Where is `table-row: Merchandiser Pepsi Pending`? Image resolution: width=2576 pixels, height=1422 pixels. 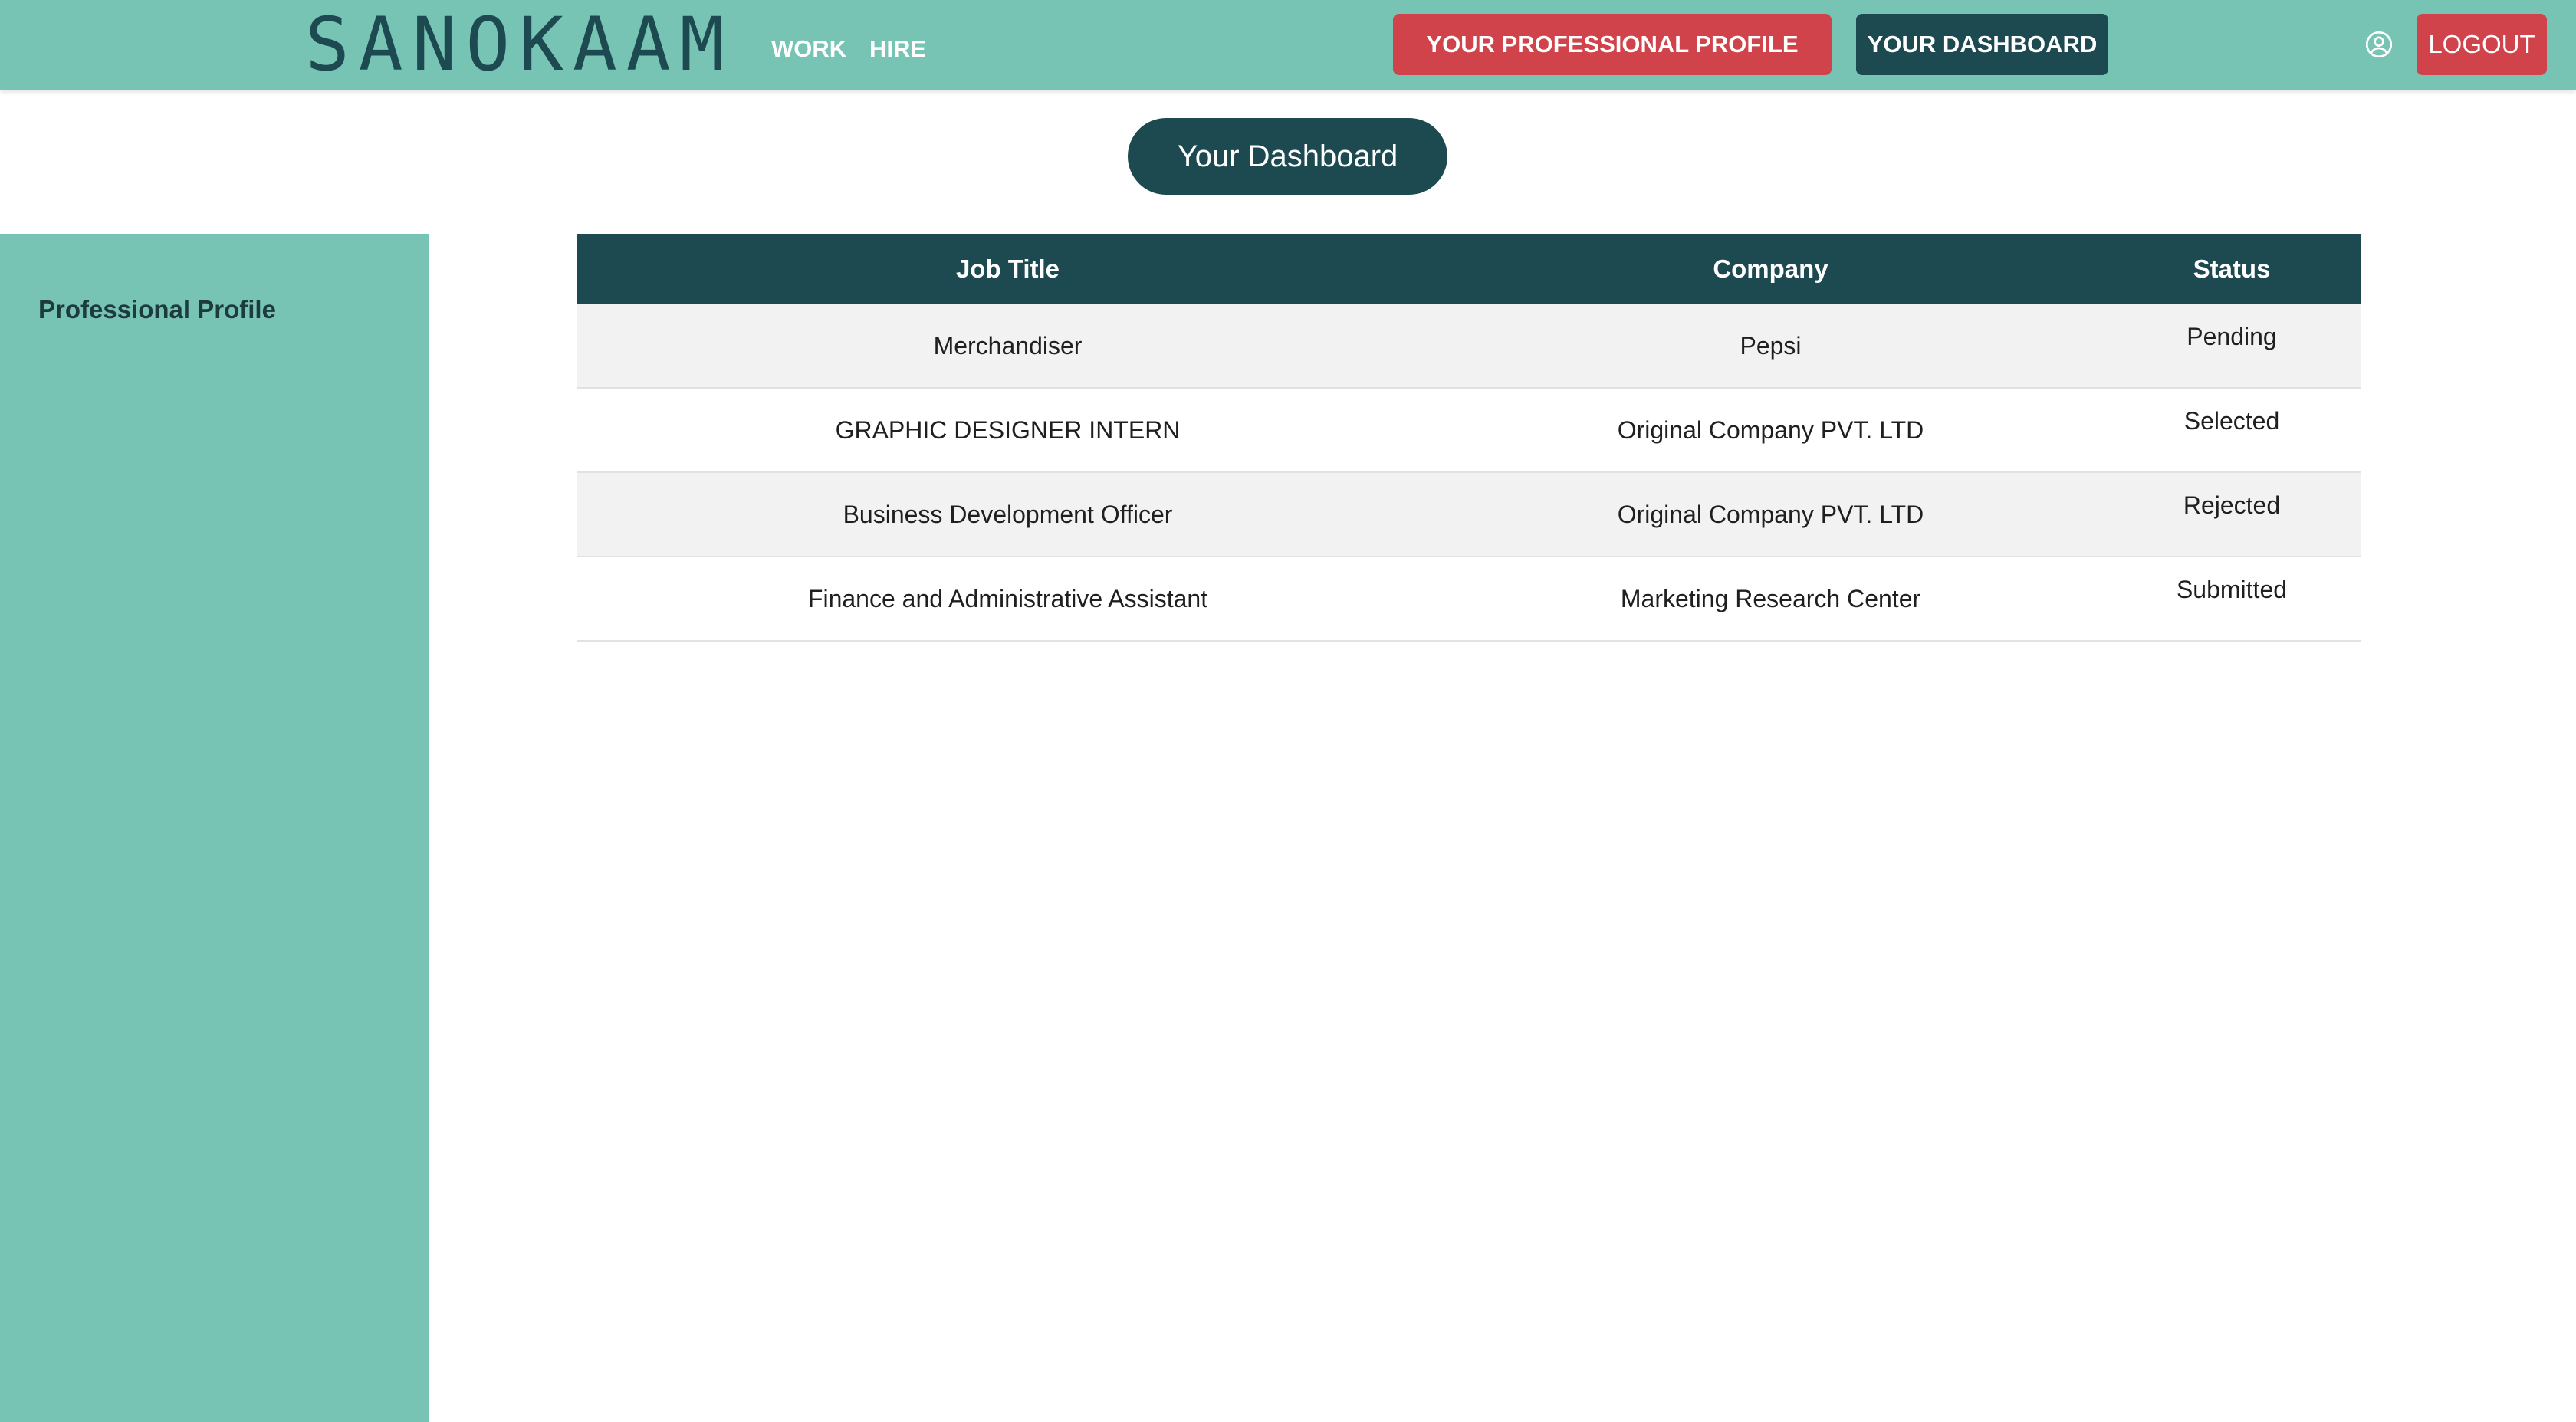
table-row: Merchandiser Pepsi Pending is located at coordinates (1469, 346).